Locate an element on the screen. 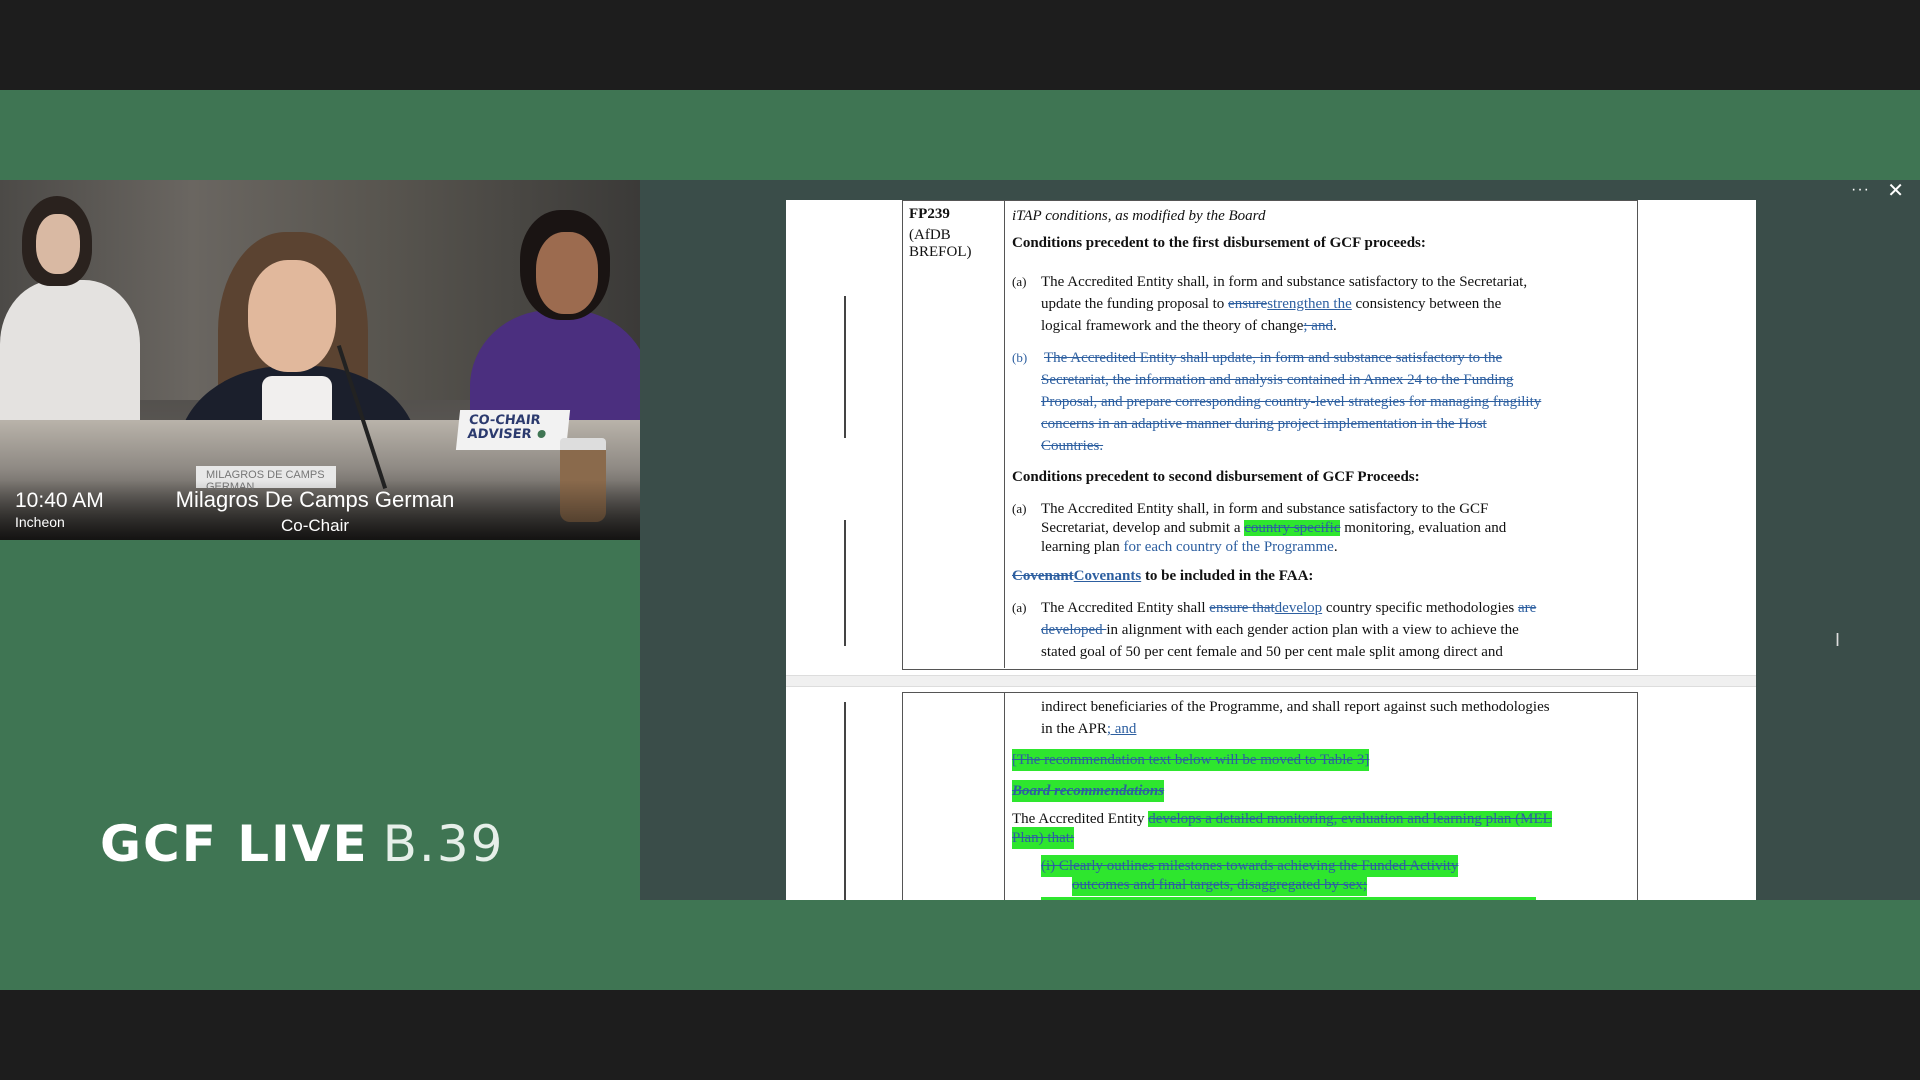 Image resolution: width=1920 pixels, height=1080 pixels. item-marker: (b) is located at coordinates (1020, 357).